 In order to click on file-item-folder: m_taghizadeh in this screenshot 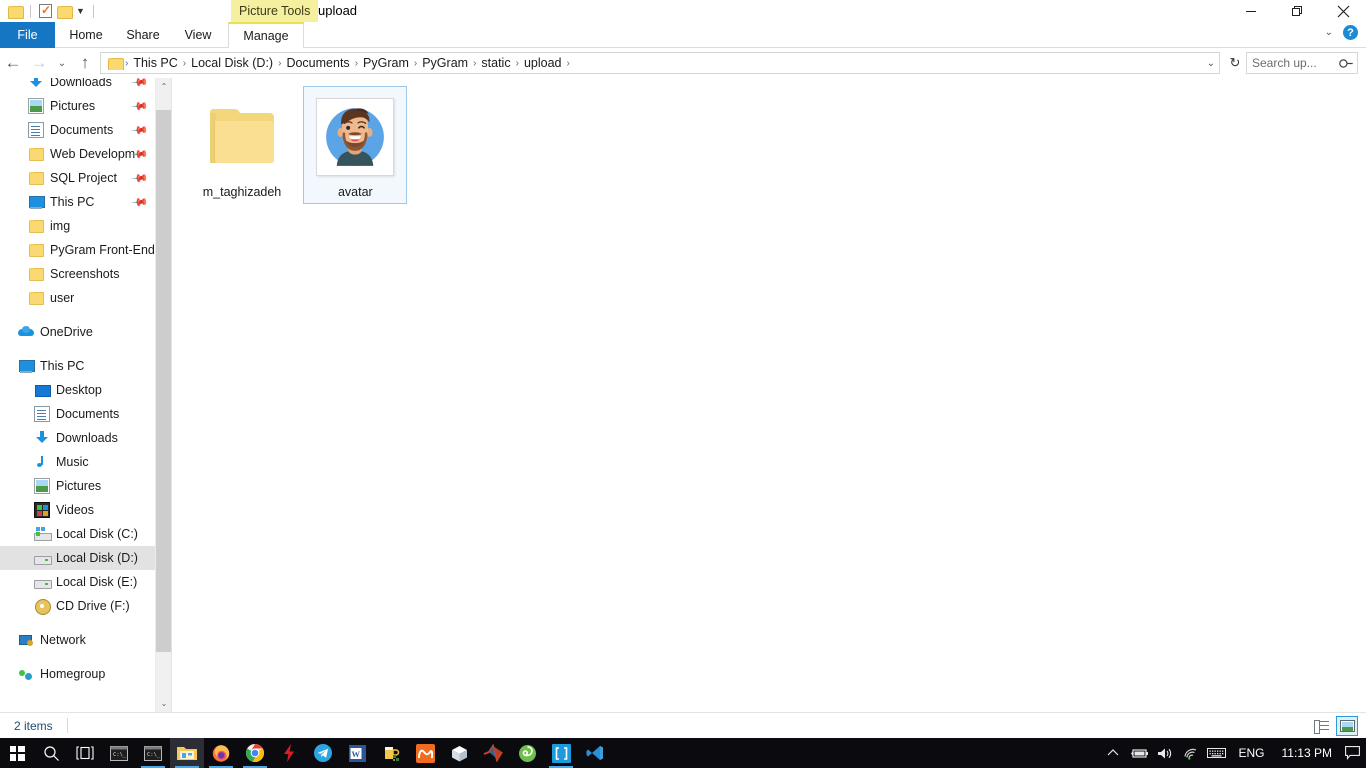, I will do `click(242, 145)`.